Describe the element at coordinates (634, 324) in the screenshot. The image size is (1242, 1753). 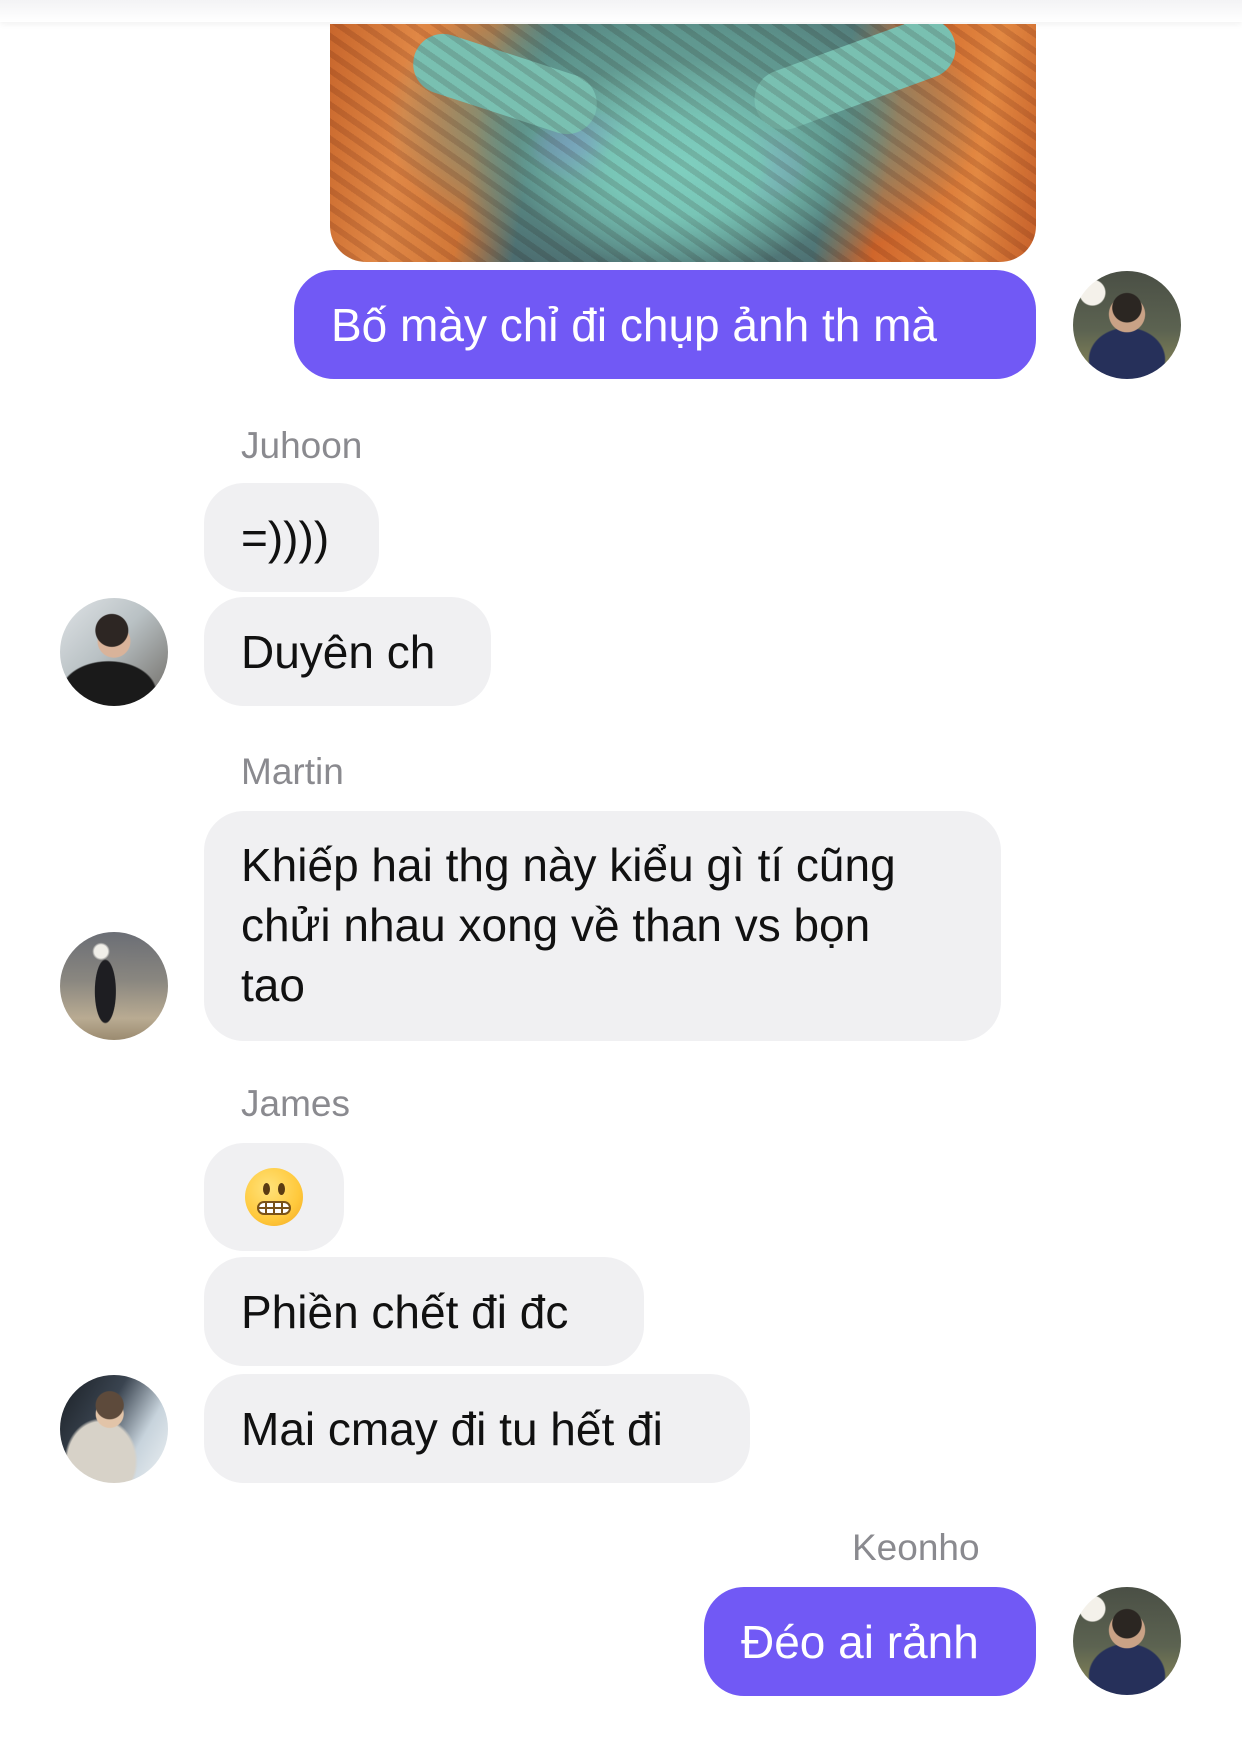
I see `message-text: Bố mày chỉ đi chụp ảnh th mà` at that location.